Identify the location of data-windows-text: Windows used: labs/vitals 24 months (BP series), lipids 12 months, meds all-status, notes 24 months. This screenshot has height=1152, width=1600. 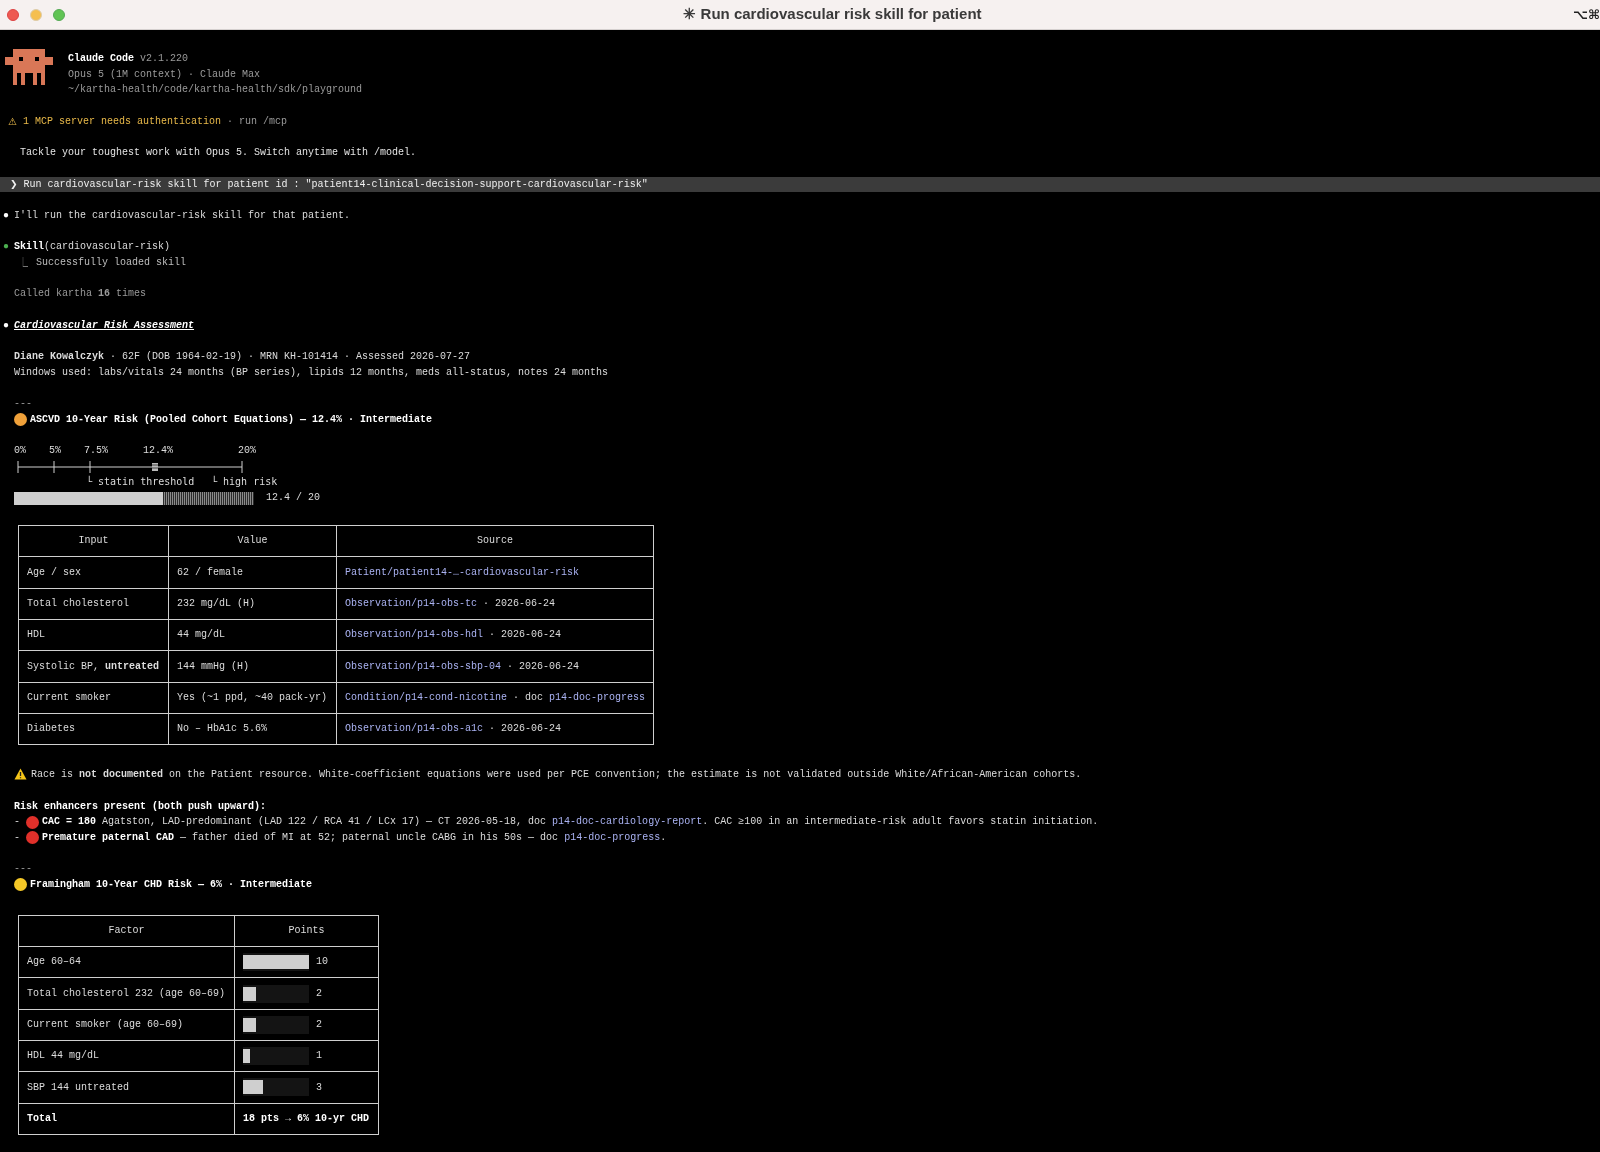
(312, 372).